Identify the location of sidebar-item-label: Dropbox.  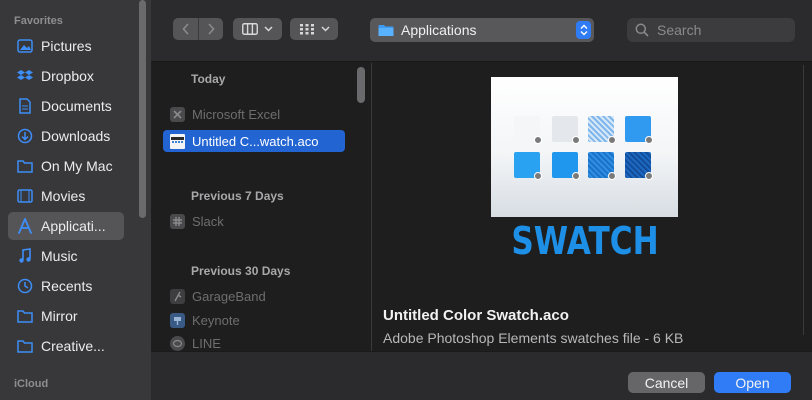
(67, 76).